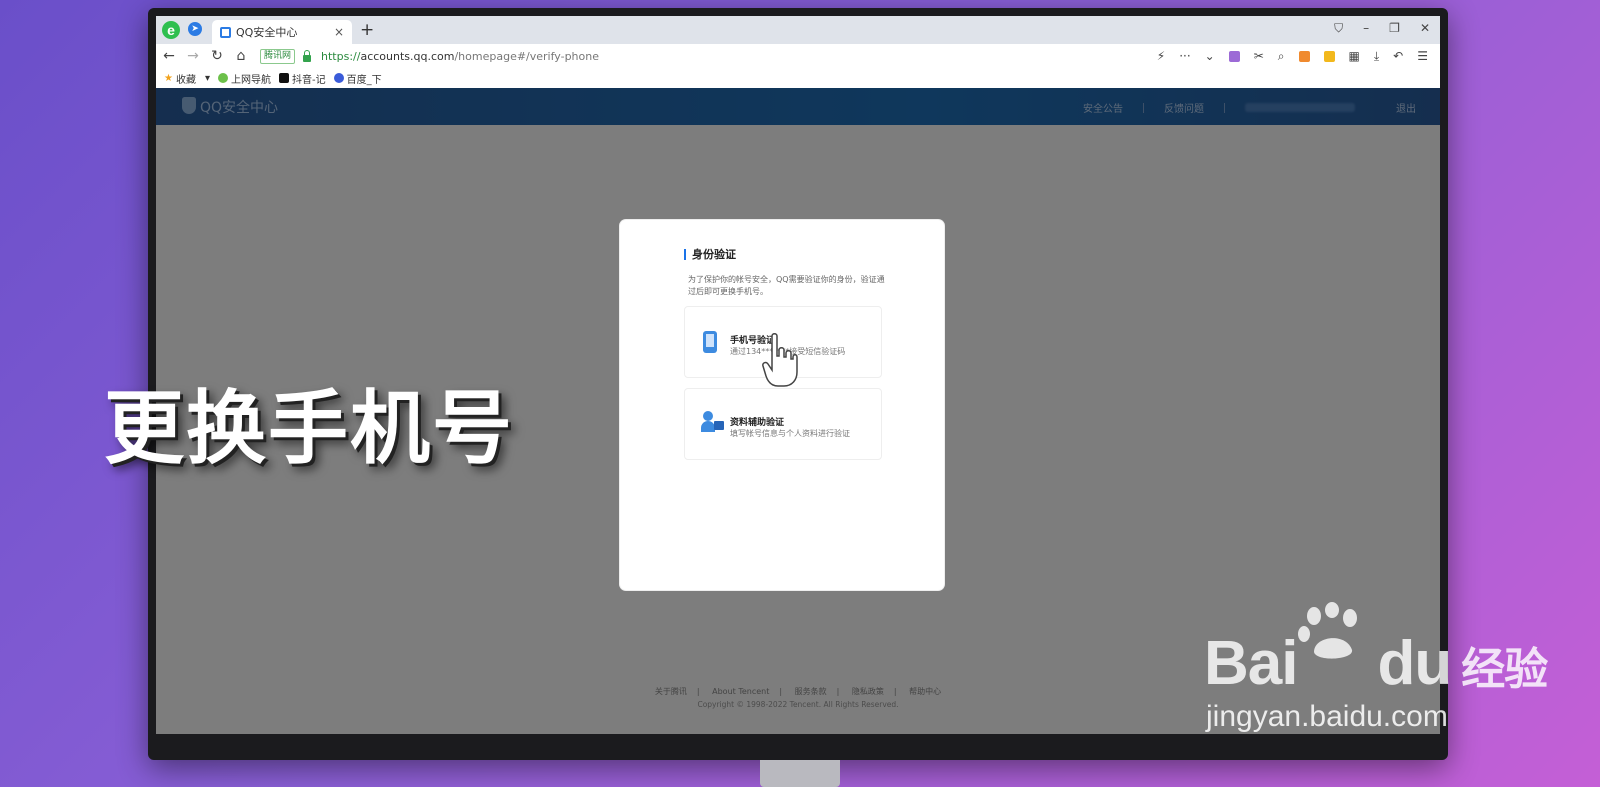 Image resolution: width=1600 pixels, height=787 pixels. I want to click on site-brand: QQ安全中心, so click(239, 107).